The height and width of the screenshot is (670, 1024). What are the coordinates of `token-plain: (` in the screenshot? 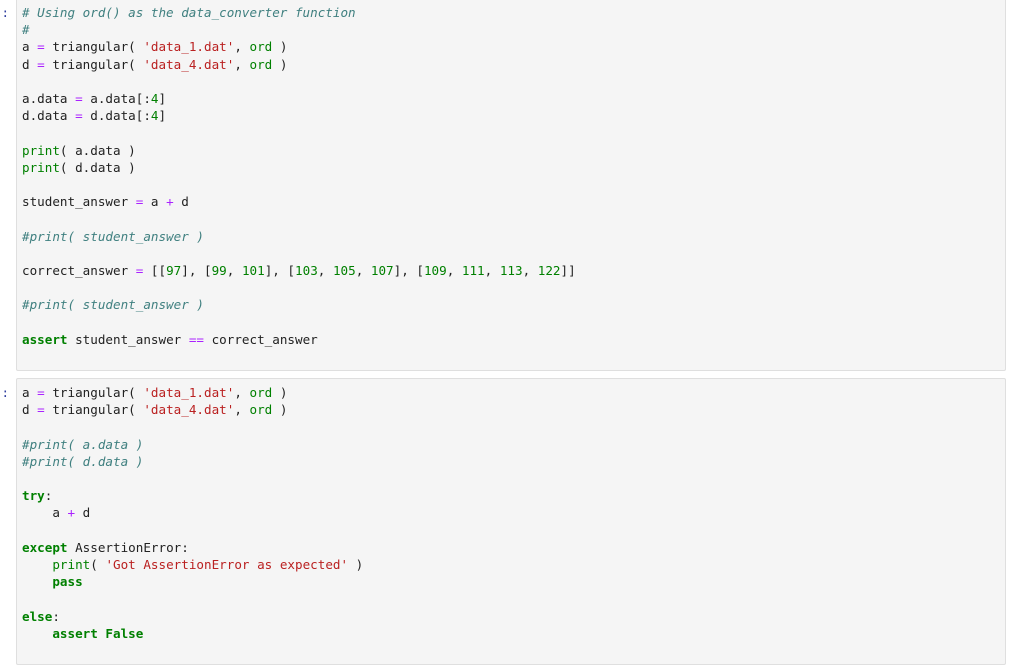 It's located at (98, 565).